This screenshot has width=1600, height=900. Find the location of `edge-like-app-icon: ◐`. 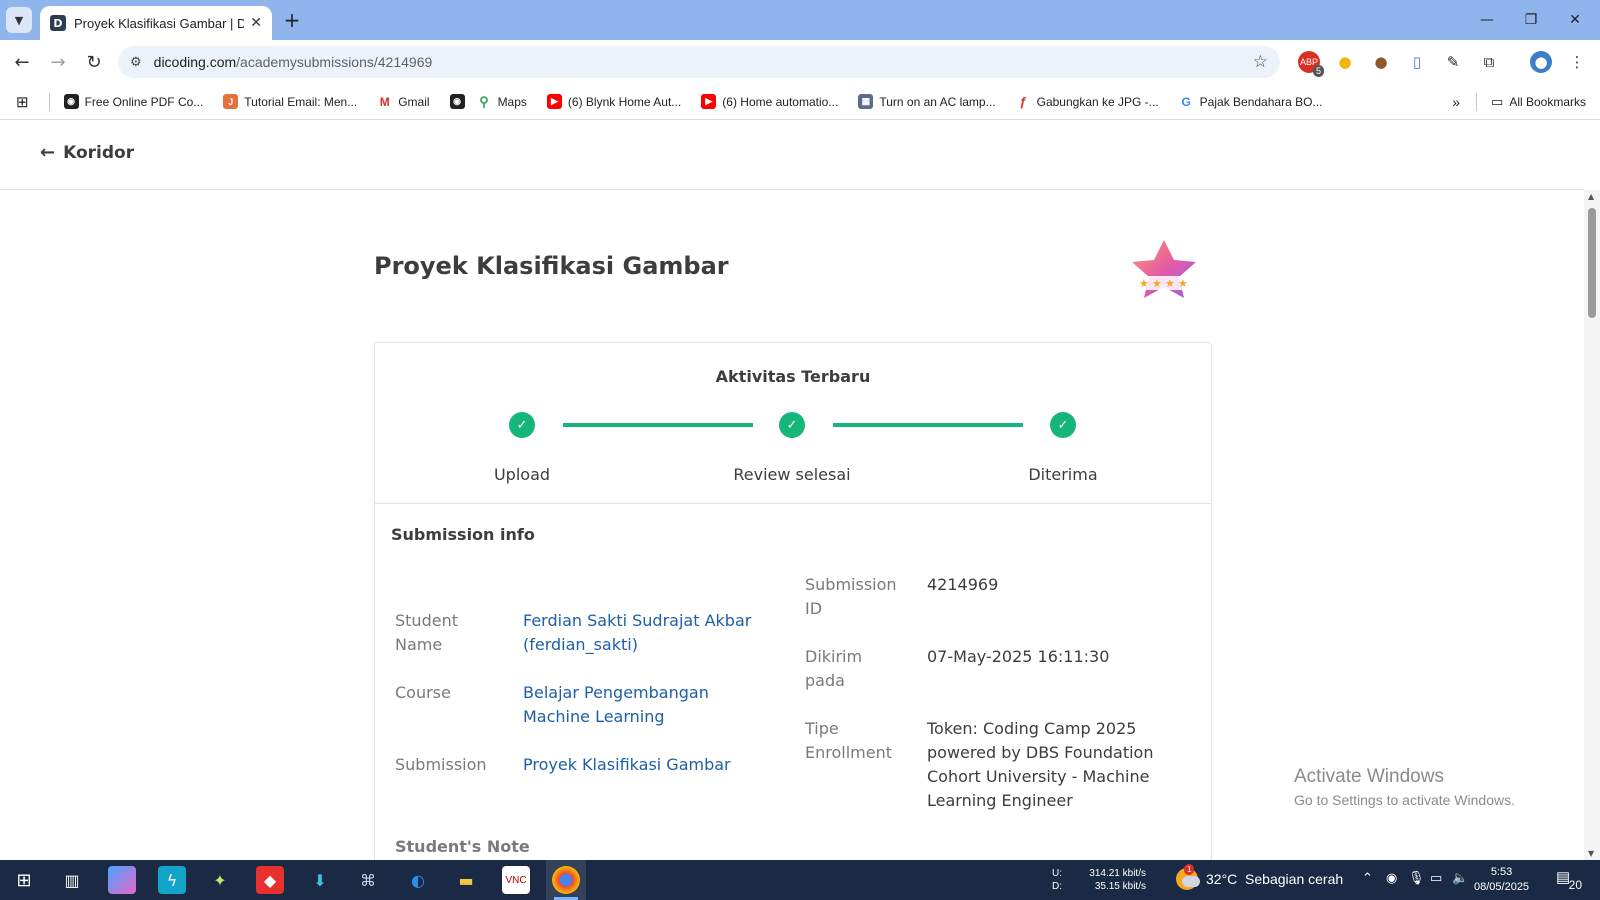

edge-like-app-icon: ◐ is located at coordinates (418, 880).